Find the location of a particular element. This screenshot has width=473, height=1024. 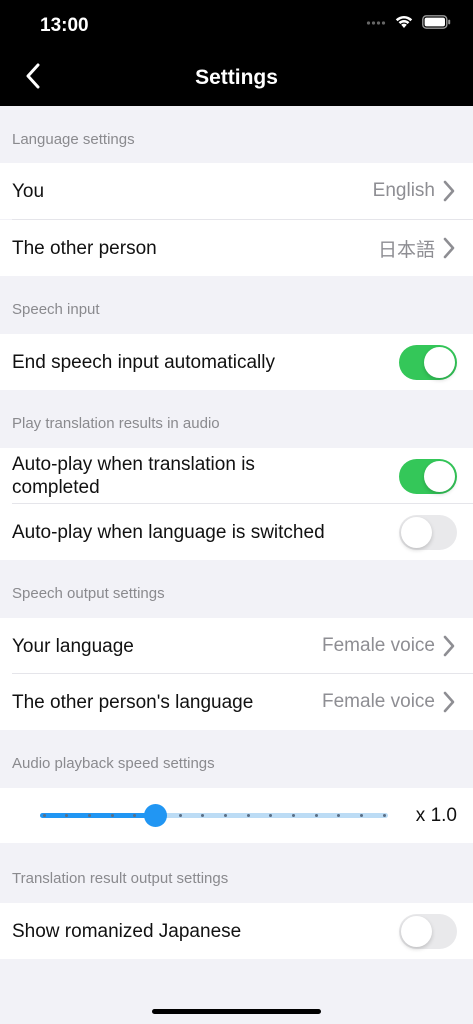

row-show-romanized: Show romanized Japanese is located at coordinates (236, 931).